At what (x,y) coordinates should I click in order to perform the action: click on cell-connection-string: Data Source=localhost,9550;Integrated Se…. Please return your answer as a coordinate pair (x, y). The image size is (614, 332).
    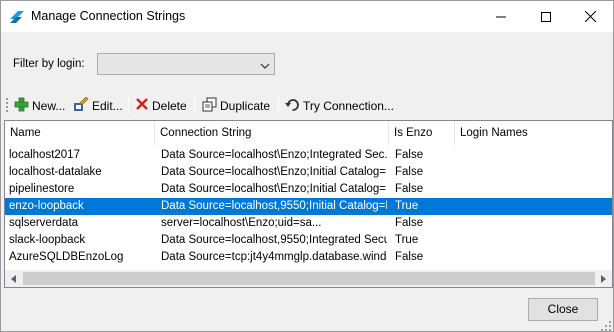
    Looking at the image, I should click on (274, 240).